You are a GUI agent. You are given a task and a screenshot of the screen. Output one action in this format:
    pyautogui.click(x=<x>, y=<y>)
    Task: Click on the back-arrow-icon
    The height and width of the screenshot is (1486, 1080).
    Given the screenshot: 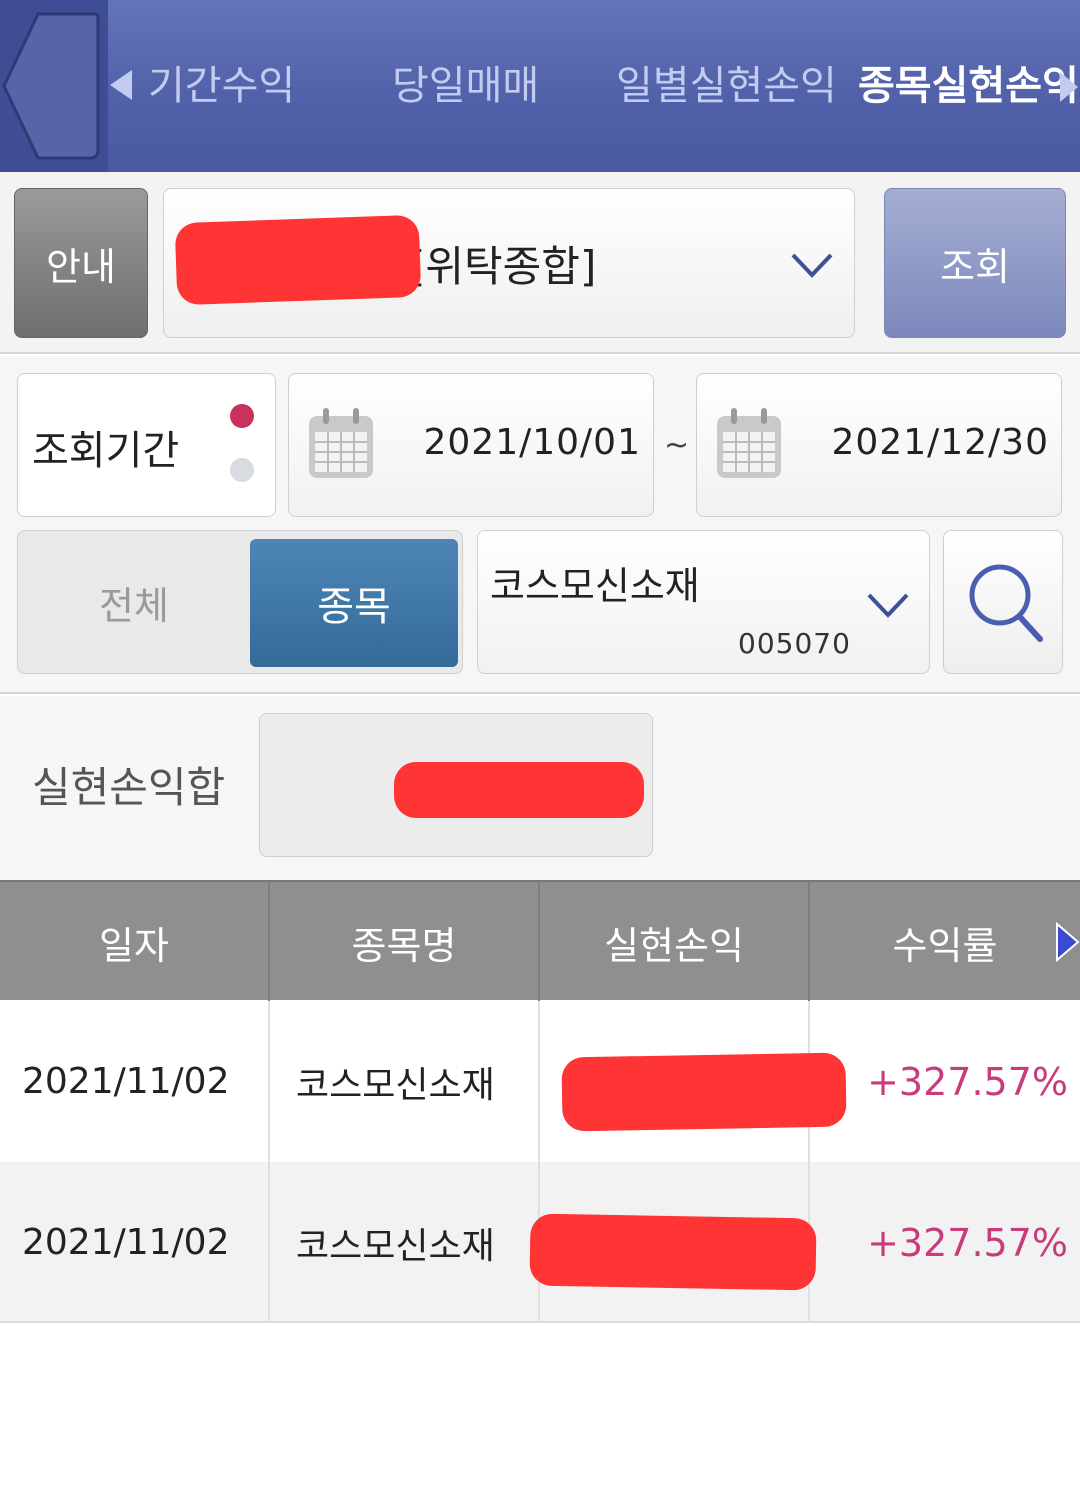 What is the action you would take?
    pyautogui.click(x=51, y=86)
    